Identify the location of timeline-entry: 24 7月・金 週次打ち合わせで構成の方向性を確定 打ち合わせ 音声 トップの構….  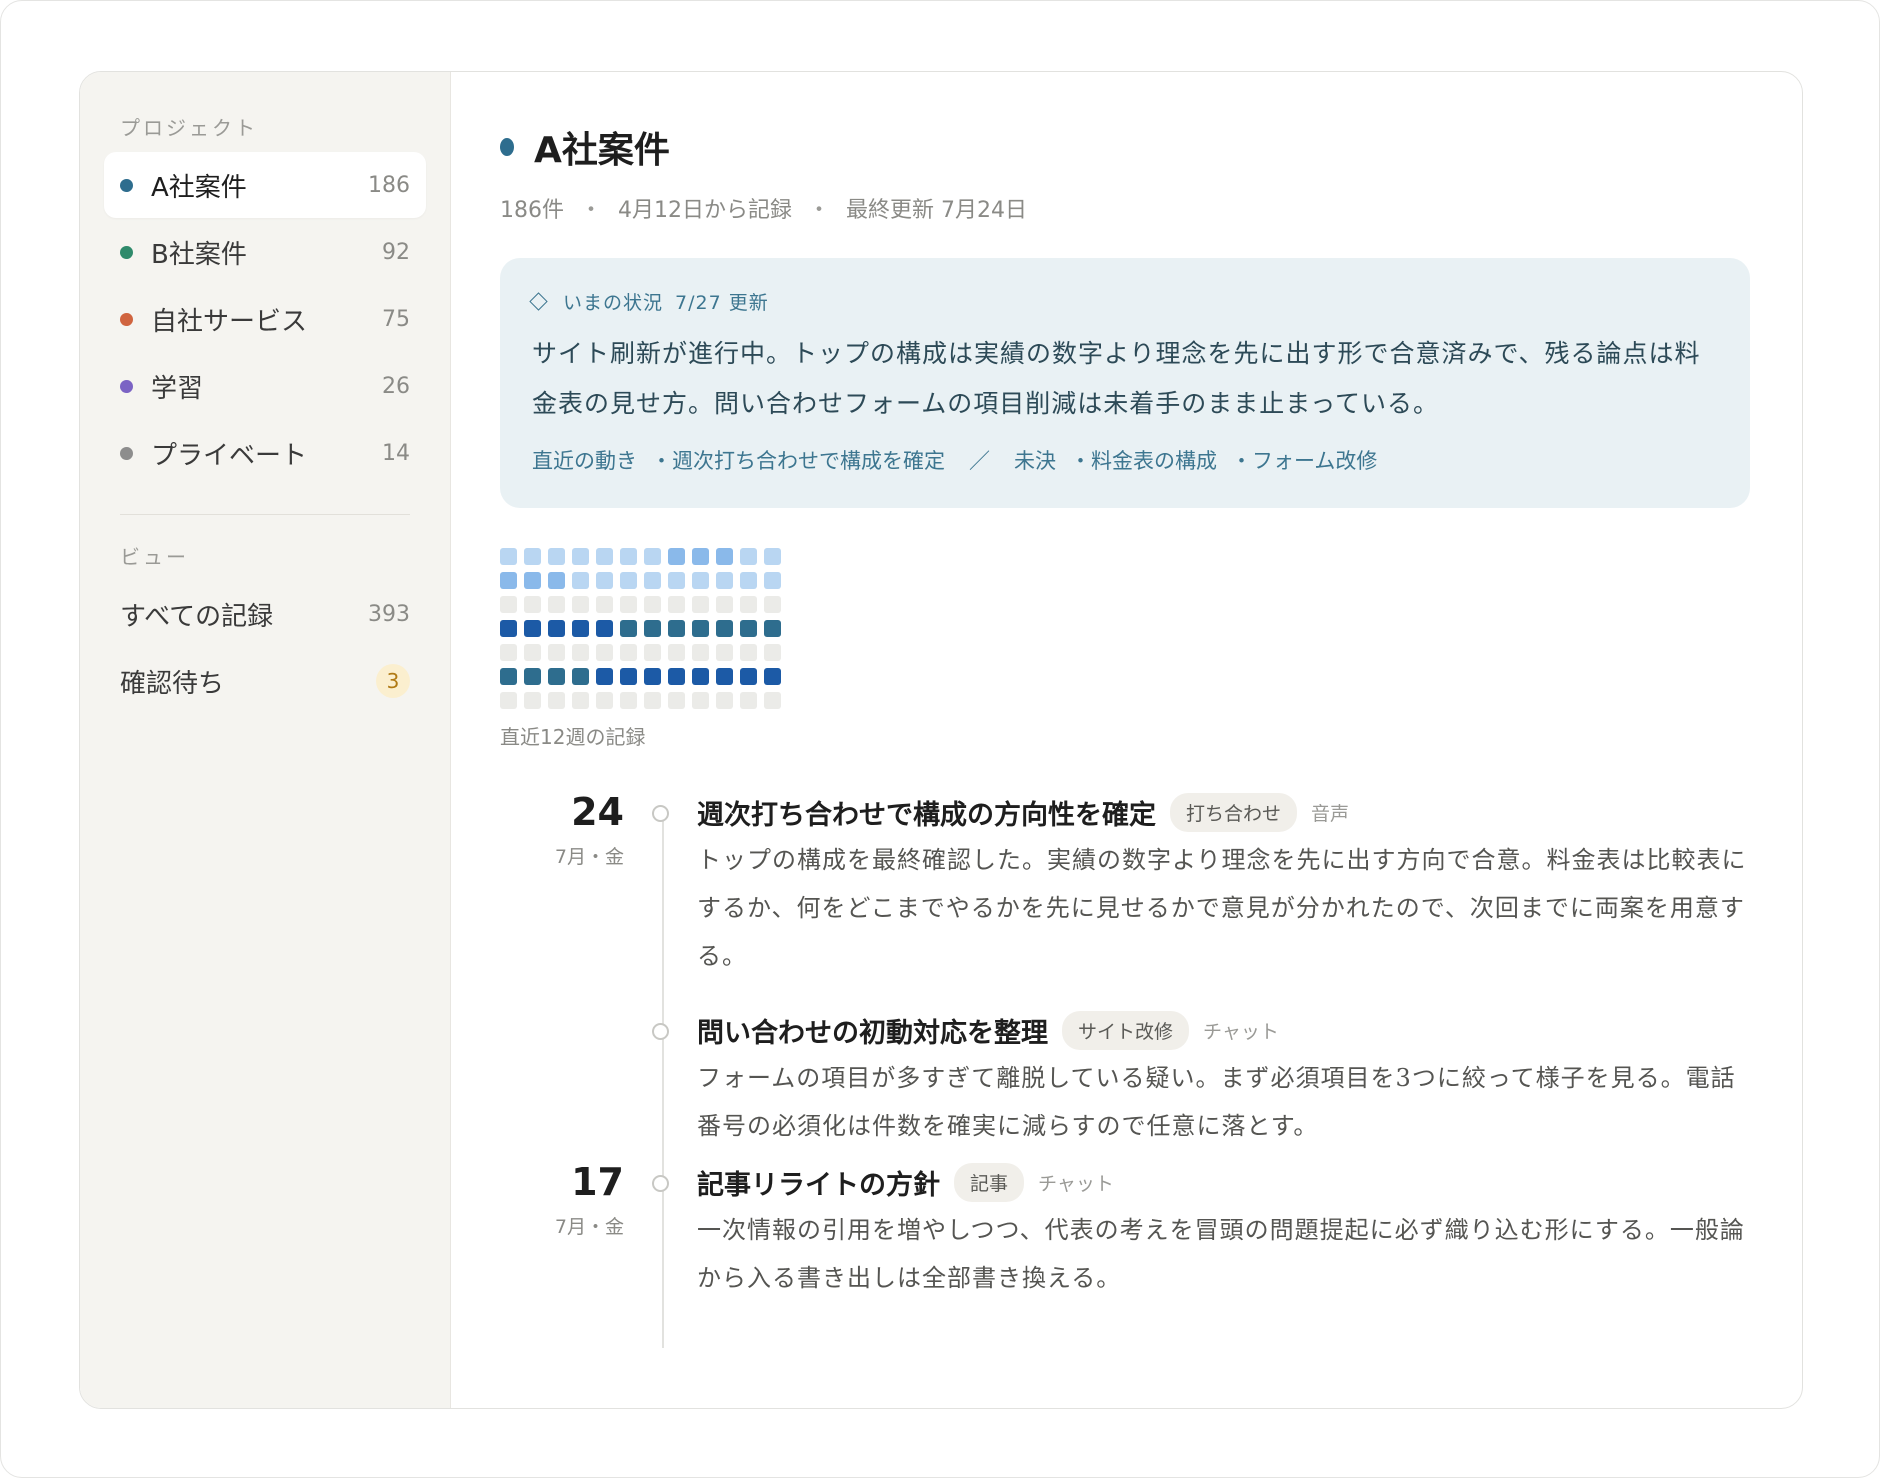
(1128, 899).